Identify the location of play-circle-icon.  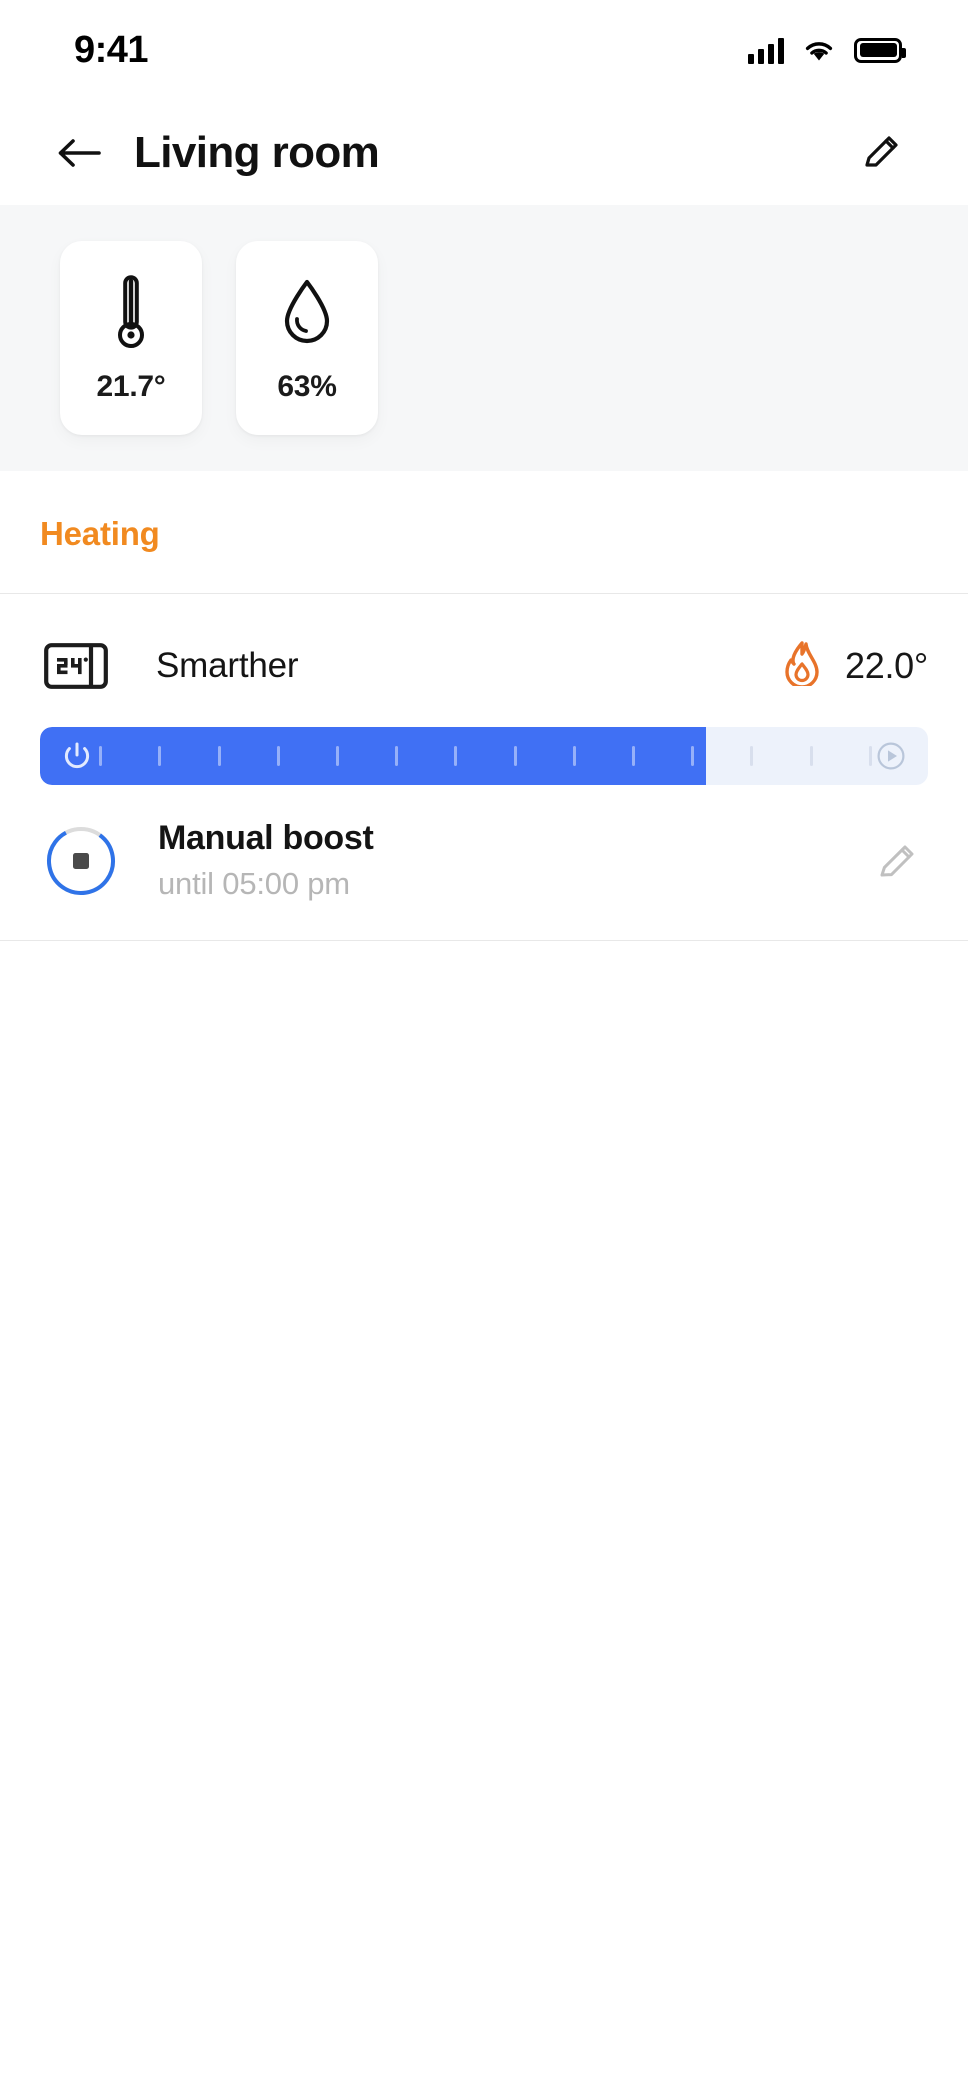
(891, 756).